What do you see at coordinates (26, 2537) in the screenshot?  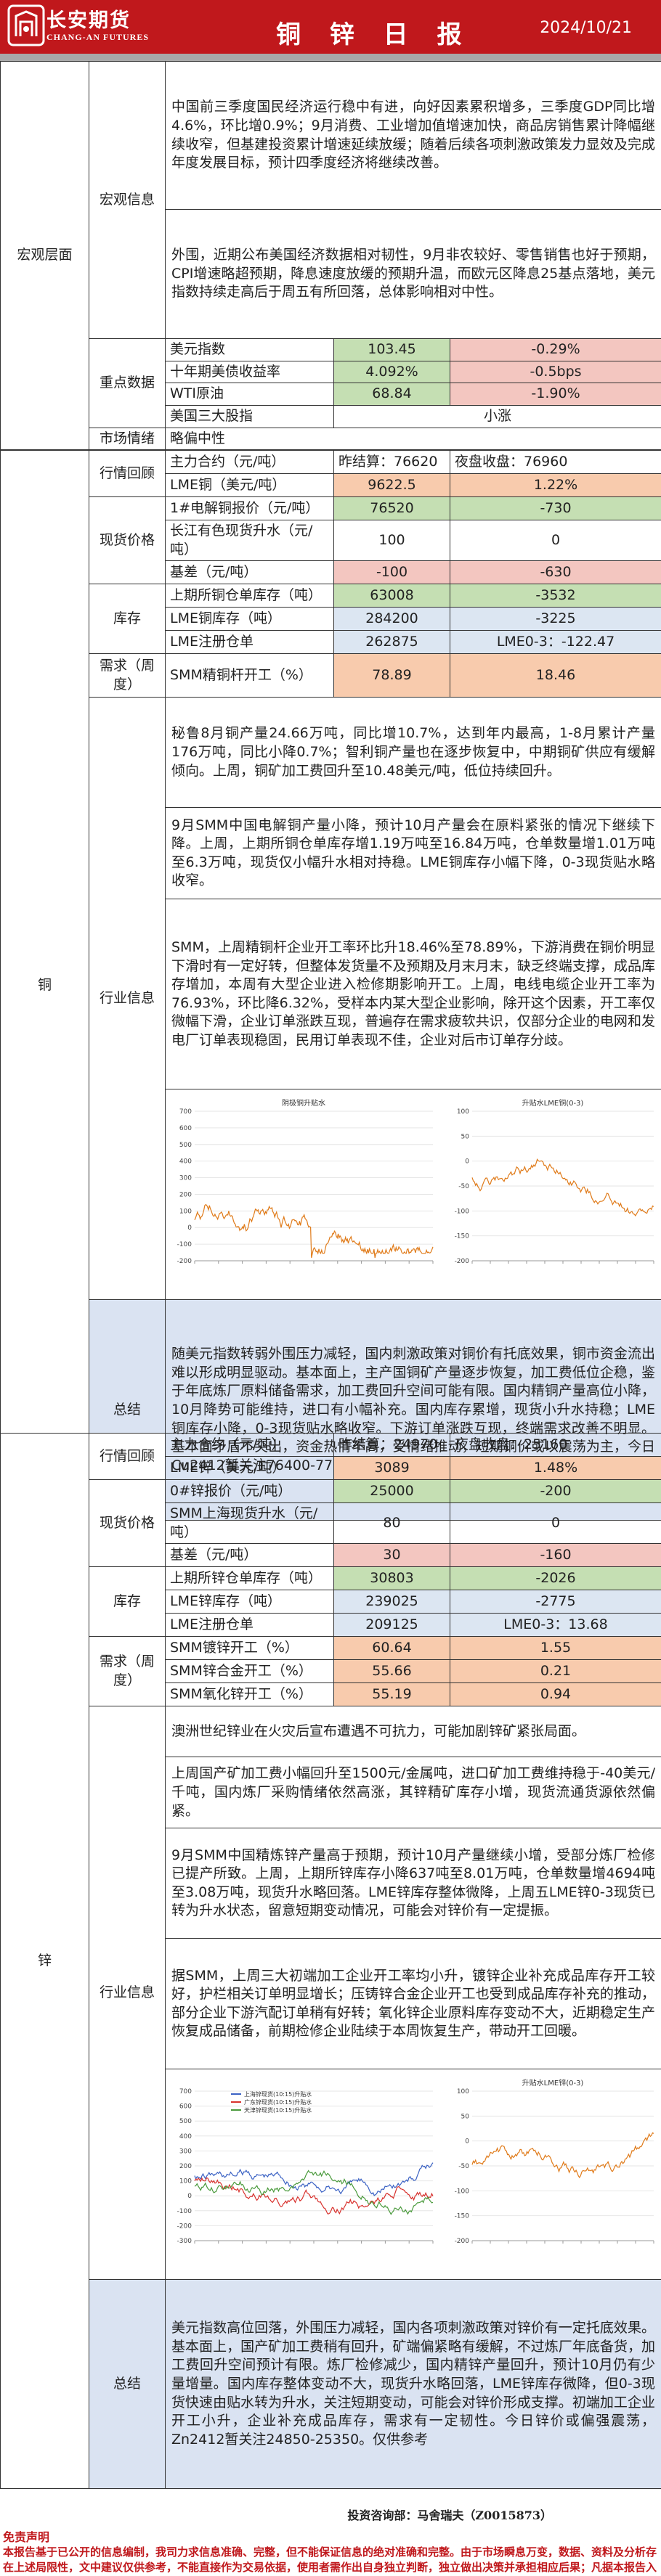 I see `disclaimer-title: 免责声明` at bounding box center [26, 2537].